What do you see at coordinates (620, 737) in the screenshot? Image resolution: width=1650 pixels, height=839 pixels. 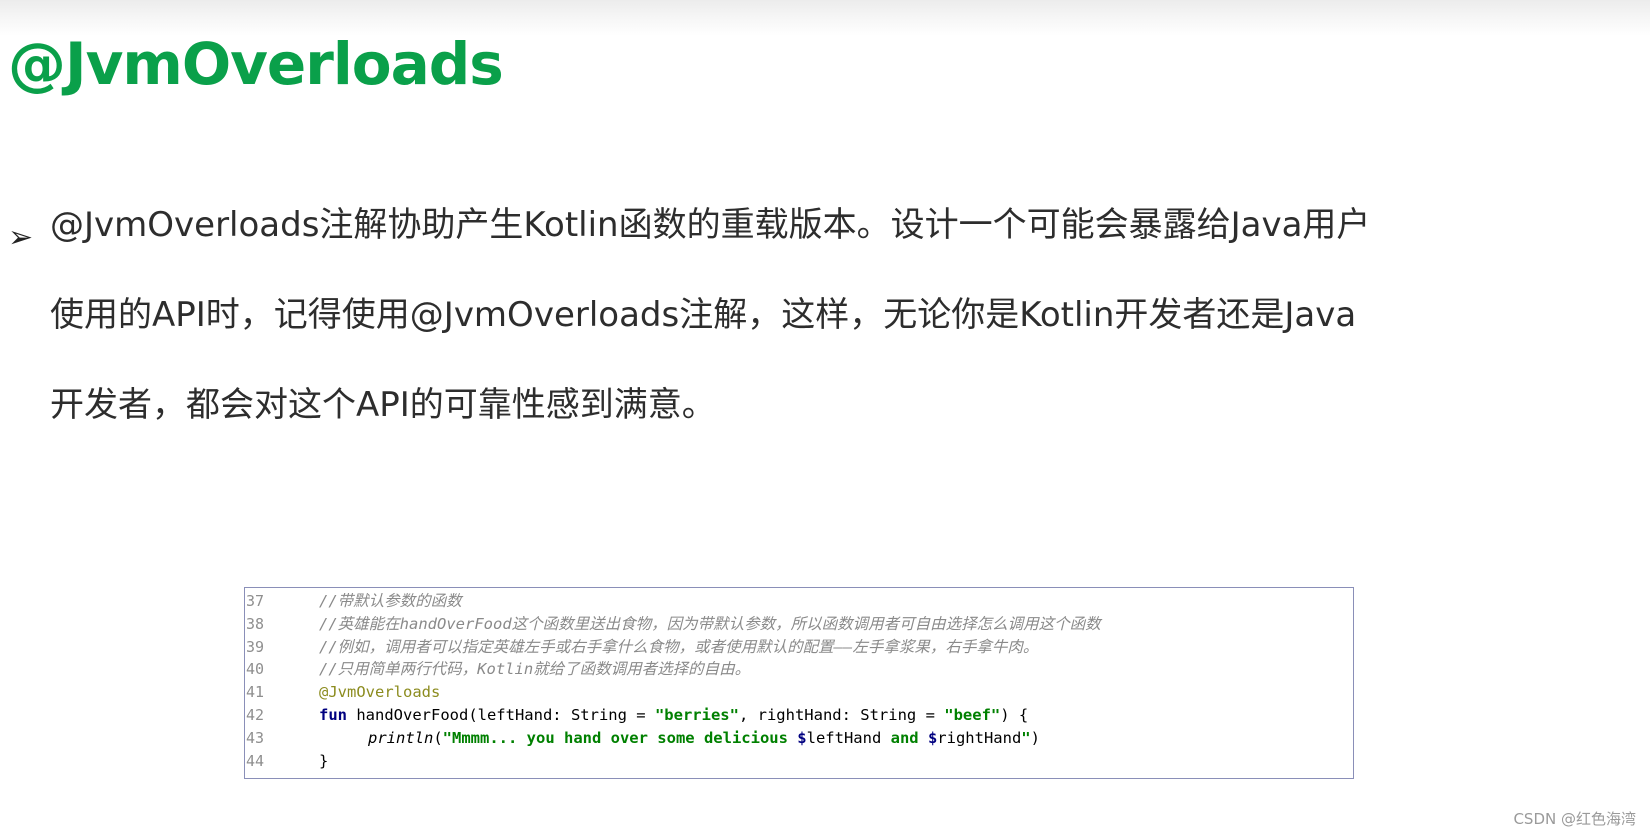 I see `code-token: "Mmmm... you hand over some delicious` at bounding box center [620, 737].